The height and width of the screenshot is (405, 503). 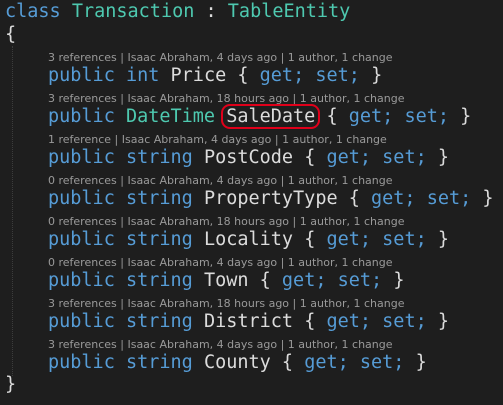 What do you see at coordinates (133, 11) in the screenshot?
I see `class-name: Transaction` at bounding box center [133, 11].